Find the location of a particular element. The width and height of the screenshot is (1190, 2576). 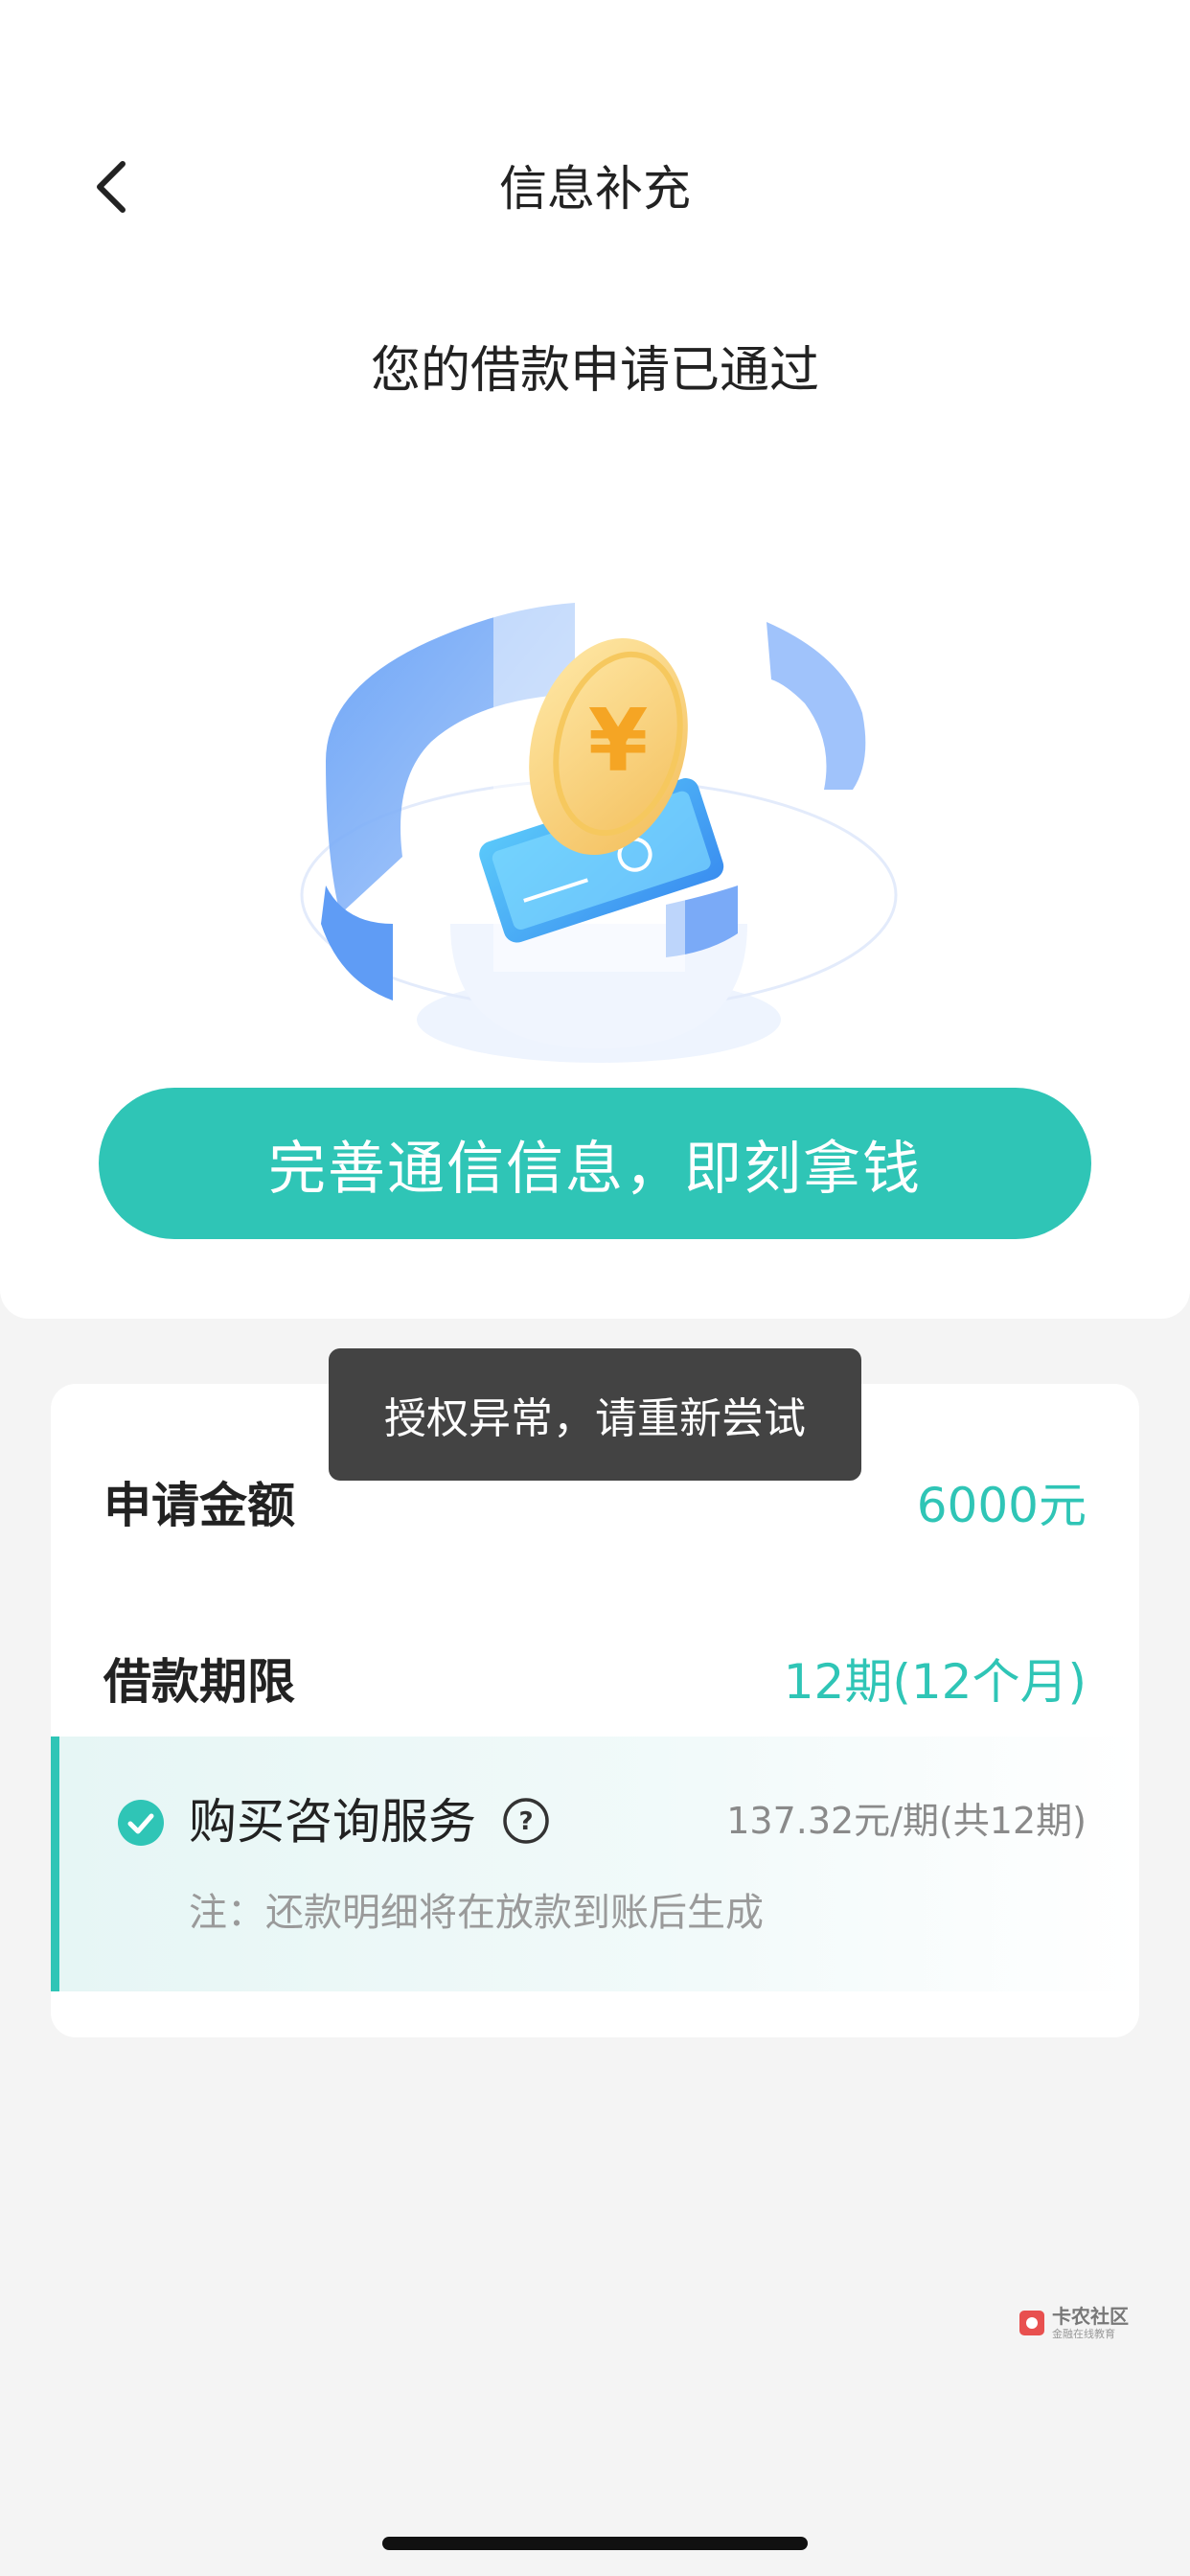

question-circle-icon: ? is located at coordinates (526, 1821).